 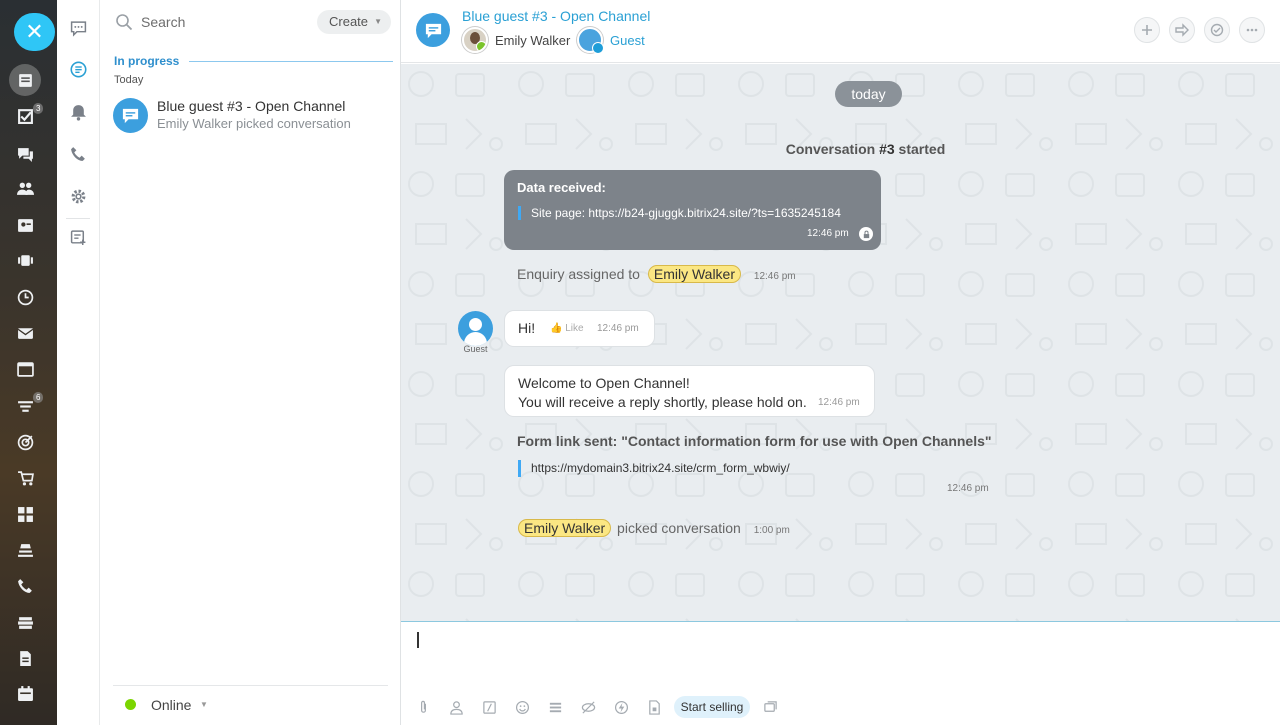 What do you see at coordinates (130, 704) in the screenshot?
I see `online-status-icon` at bounding box center [130, 704].